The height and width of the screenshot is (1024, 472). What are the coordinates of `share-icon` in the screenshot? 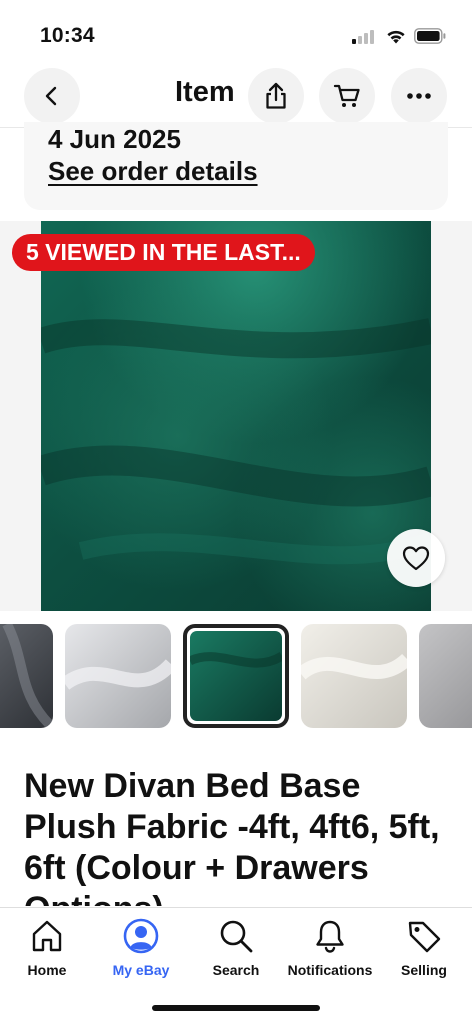 It's located at (276, 95).